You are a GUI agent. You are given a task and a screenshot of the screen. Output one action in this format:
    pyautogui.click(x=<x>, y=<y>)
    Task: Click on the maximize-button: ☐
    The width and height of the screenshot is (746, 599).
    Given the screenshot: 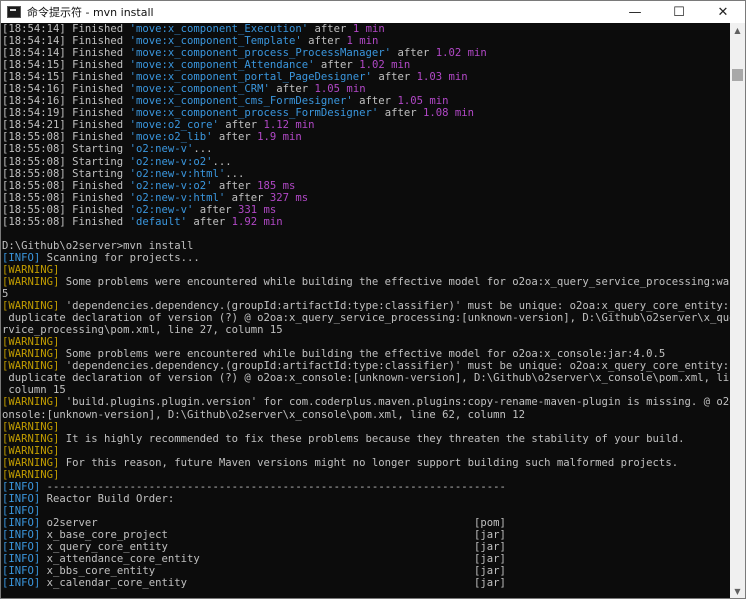 What is the action you would take?
    pyautogui.click(x=679, y=12)
    